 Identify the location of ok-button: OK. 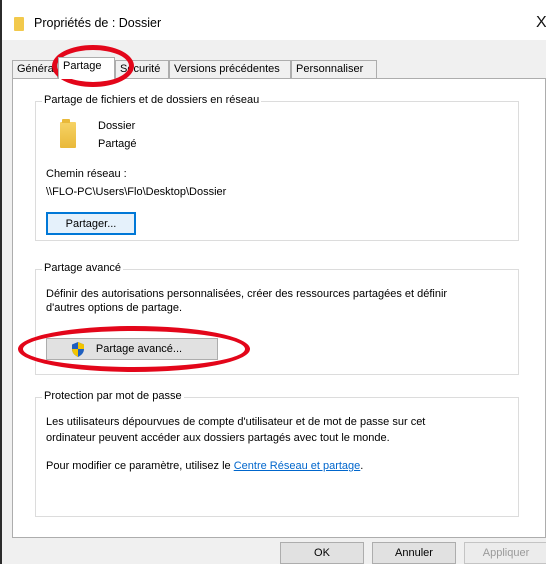
(322, 553).